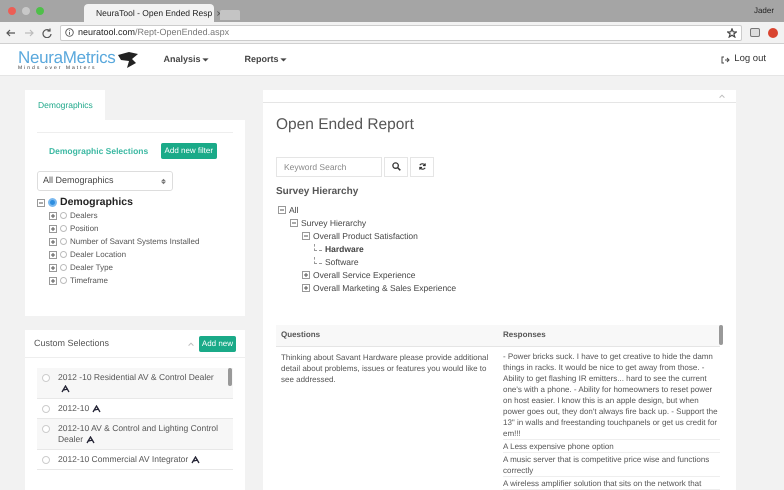 The height and width of the screenshot is (490, 784). Describe the element at coordinates (11, 33) in the screenshot. I see `back-icon` at that location.